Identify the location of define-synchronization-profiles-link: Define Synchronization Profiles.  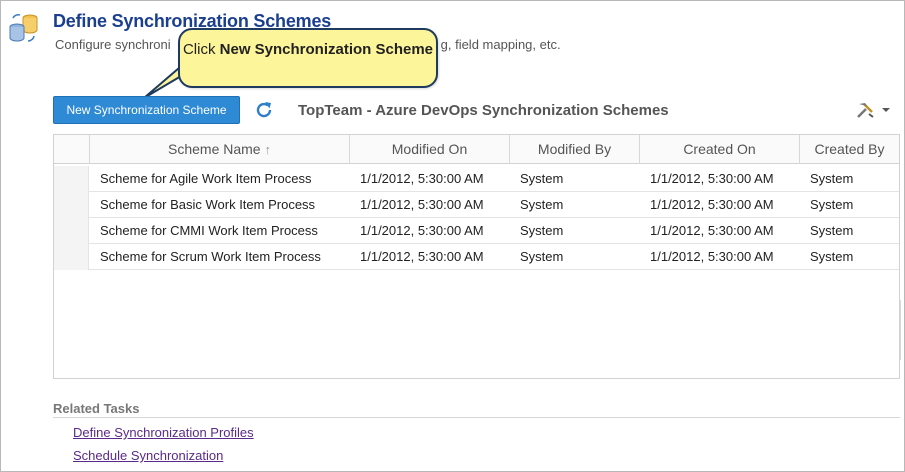
(163, 432).